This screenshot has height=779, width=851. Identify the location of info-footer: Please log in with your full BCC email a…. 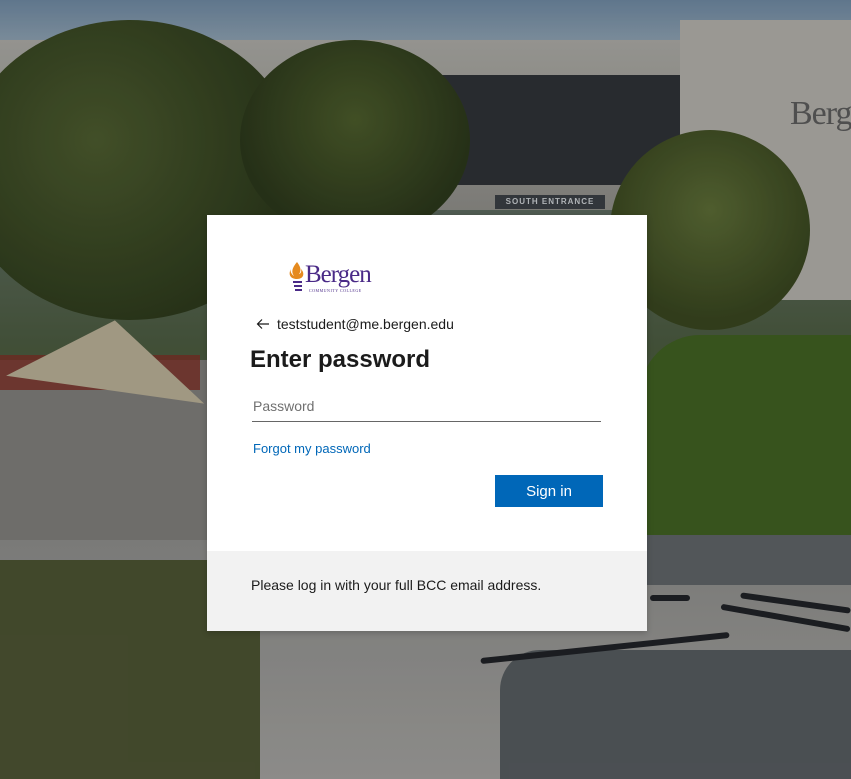
(427, 591).